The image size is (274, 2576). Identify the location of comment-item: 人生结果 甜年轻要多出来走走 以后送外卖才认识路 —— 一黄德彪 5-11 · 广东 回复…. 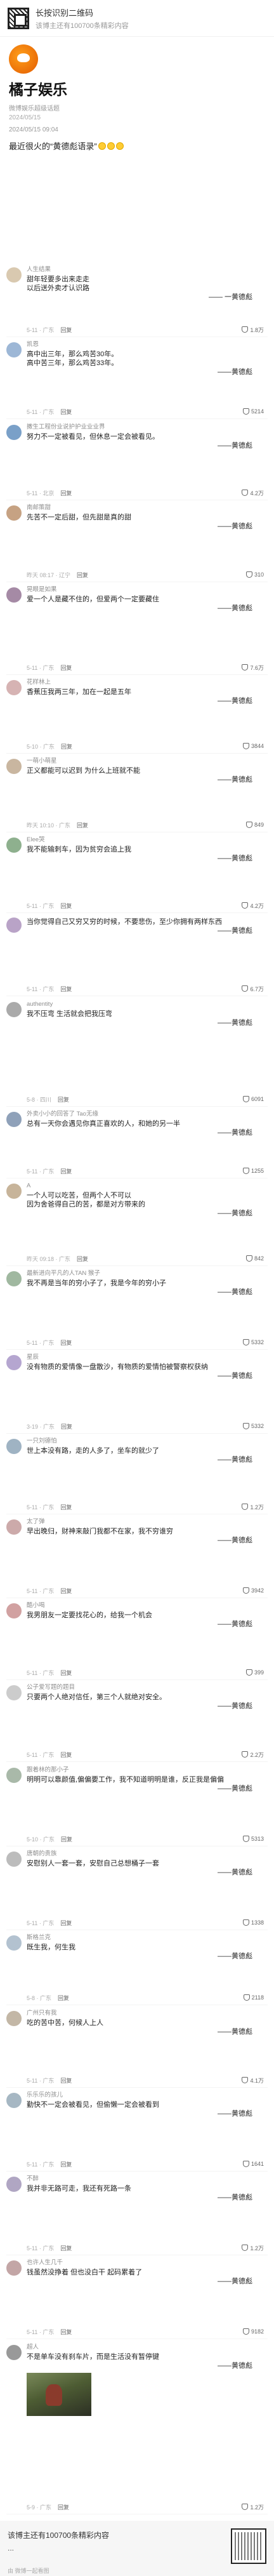
(137, 299).